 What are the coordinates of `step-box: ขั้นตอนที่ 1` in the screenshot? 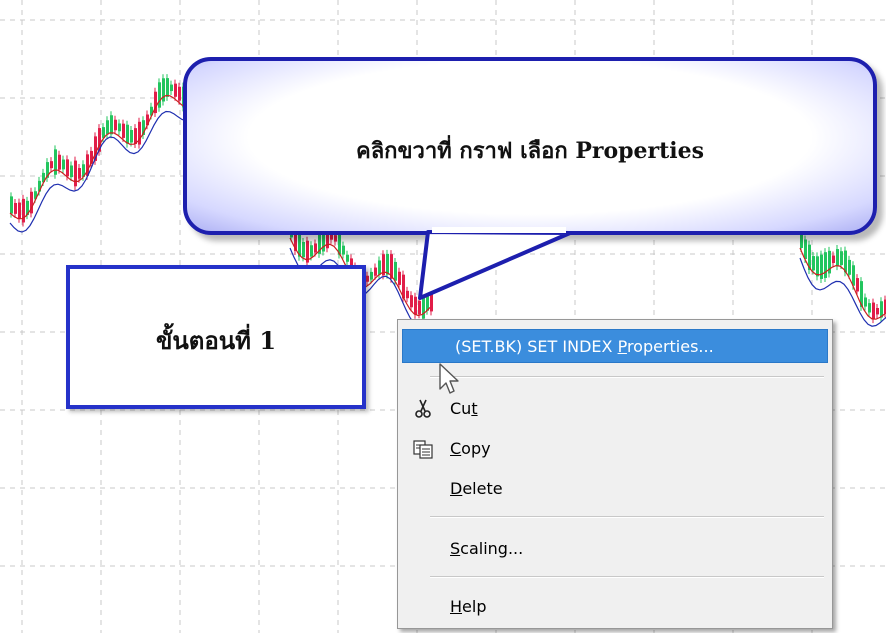 It's located at (216, 337).